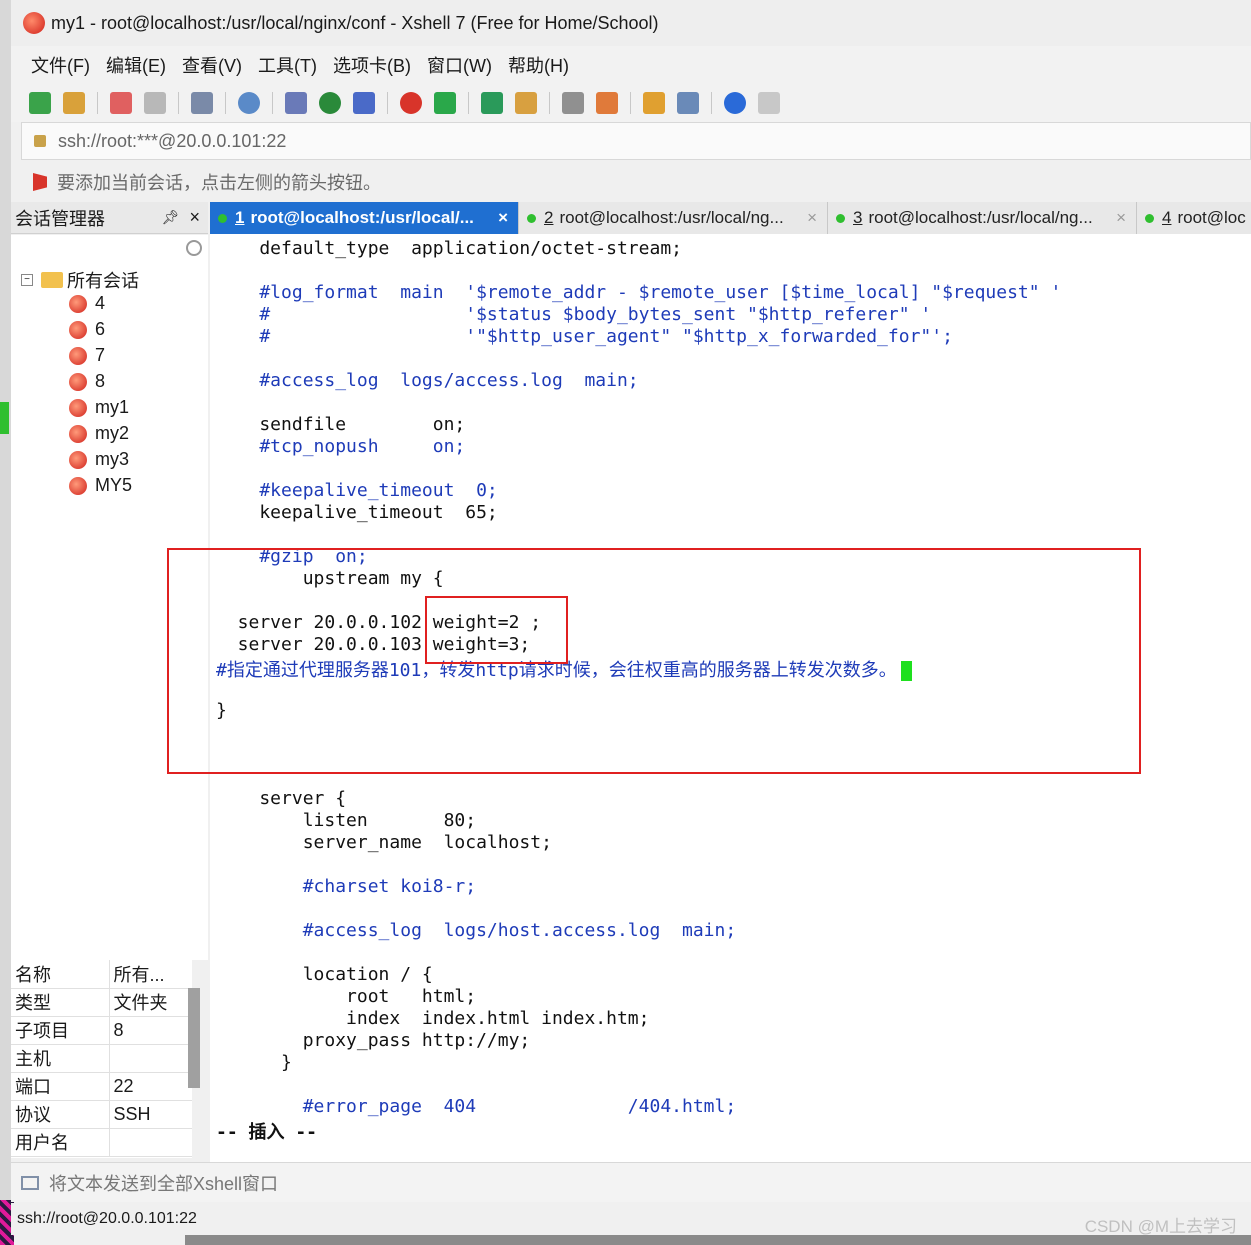 The height and width of the screenshot is (1245, 1251). Describe the element at coordinates (538, 65) in the screenshot. I see `menu-help: 帮助(H)` at that location.